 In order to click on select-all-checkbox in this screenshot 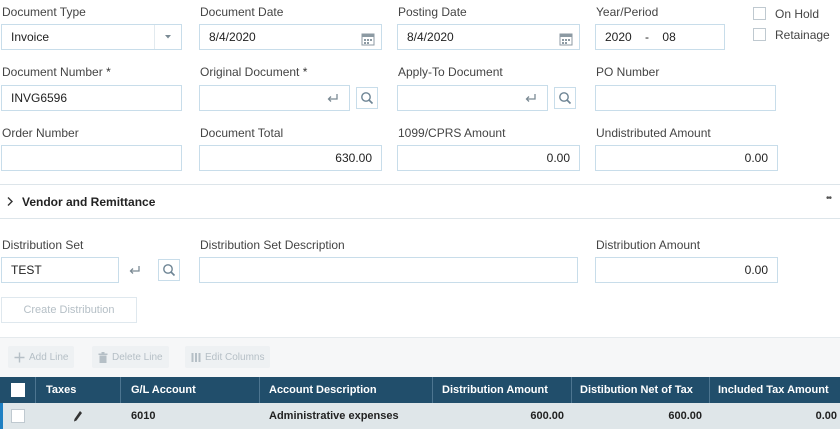, I will do `click(17, 390)`.